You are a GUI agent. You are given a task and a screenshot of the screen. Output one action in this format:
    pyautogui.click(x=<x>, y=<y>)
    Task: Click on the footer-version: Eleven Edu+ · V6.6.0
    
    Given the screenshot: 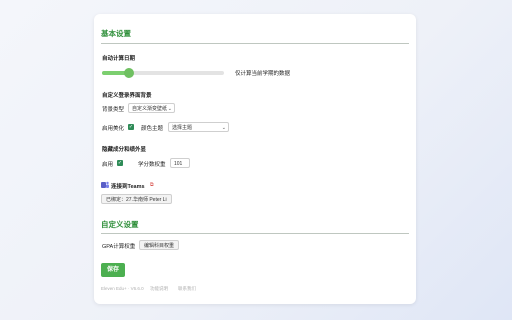 What is the action you would take?
    pyautogui.click(x=122, y=288)
    